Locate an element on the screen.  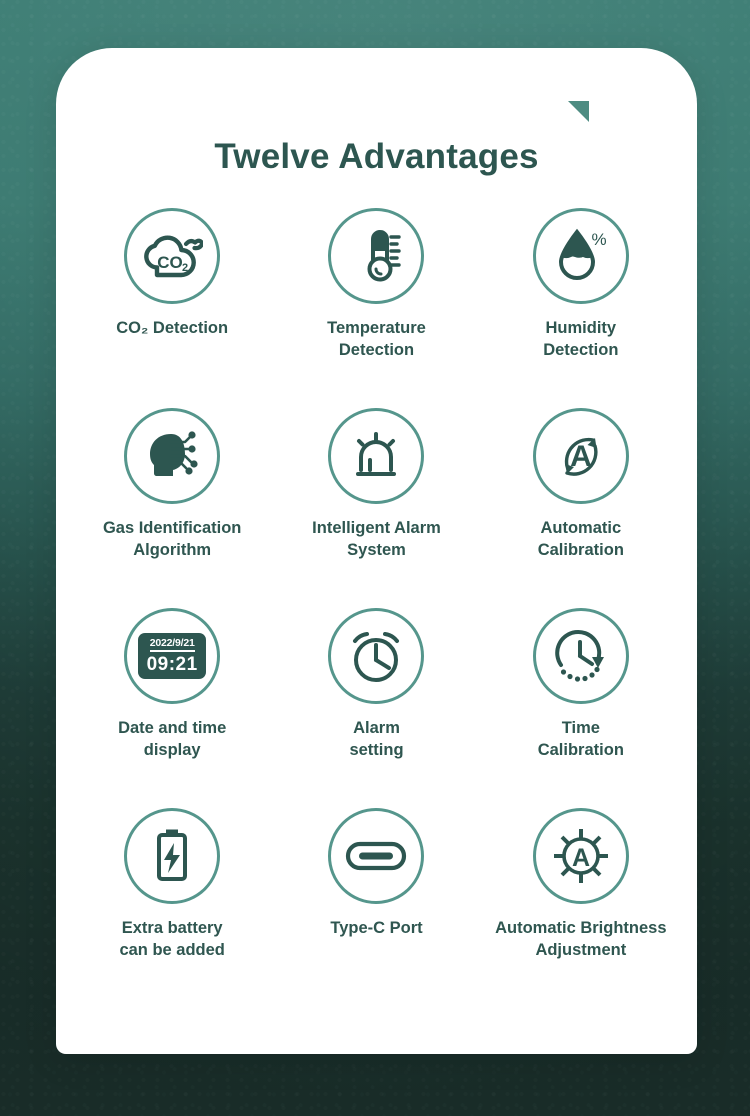
feature-automatic-brightness: A Automatic Brightness Adjustment is located at coordinates (581, 908).